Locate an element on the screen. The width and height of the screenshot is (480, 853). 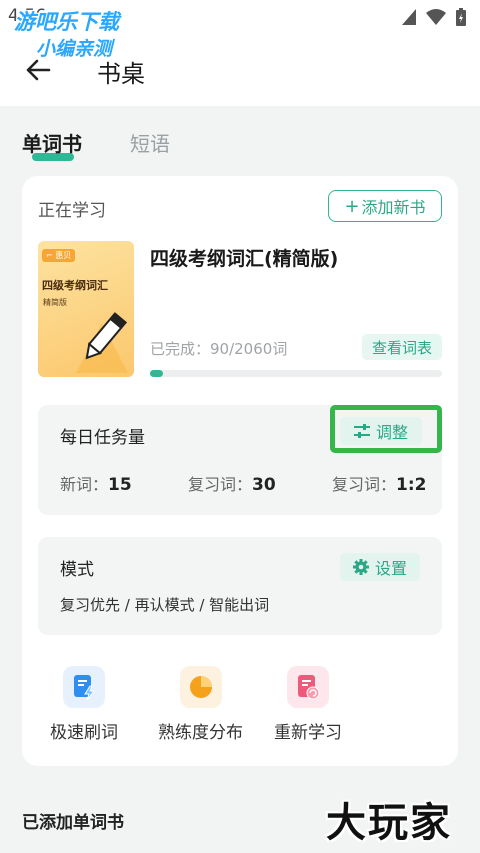
refresh-doc-icon is located at coordinates (308, 687).